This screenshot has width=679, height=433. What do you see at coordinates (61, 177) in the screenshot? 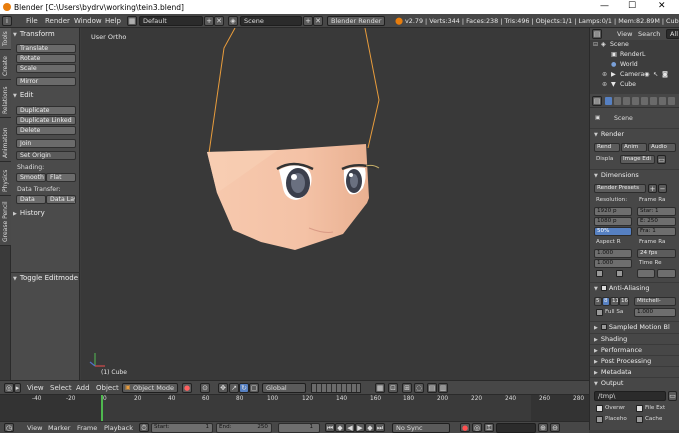
I see `flat-button: Flat` at bounding box center [61, 177].